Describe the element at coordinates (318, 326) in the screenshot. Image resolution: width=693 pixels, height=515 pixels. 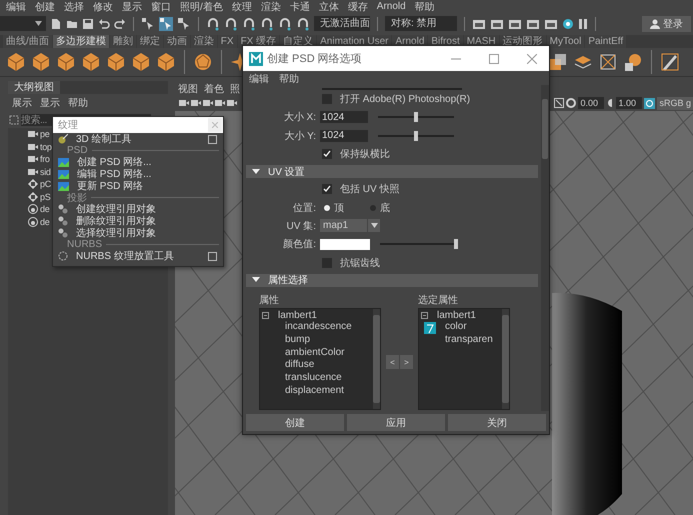
I see `list-item: incandescence` at that location.